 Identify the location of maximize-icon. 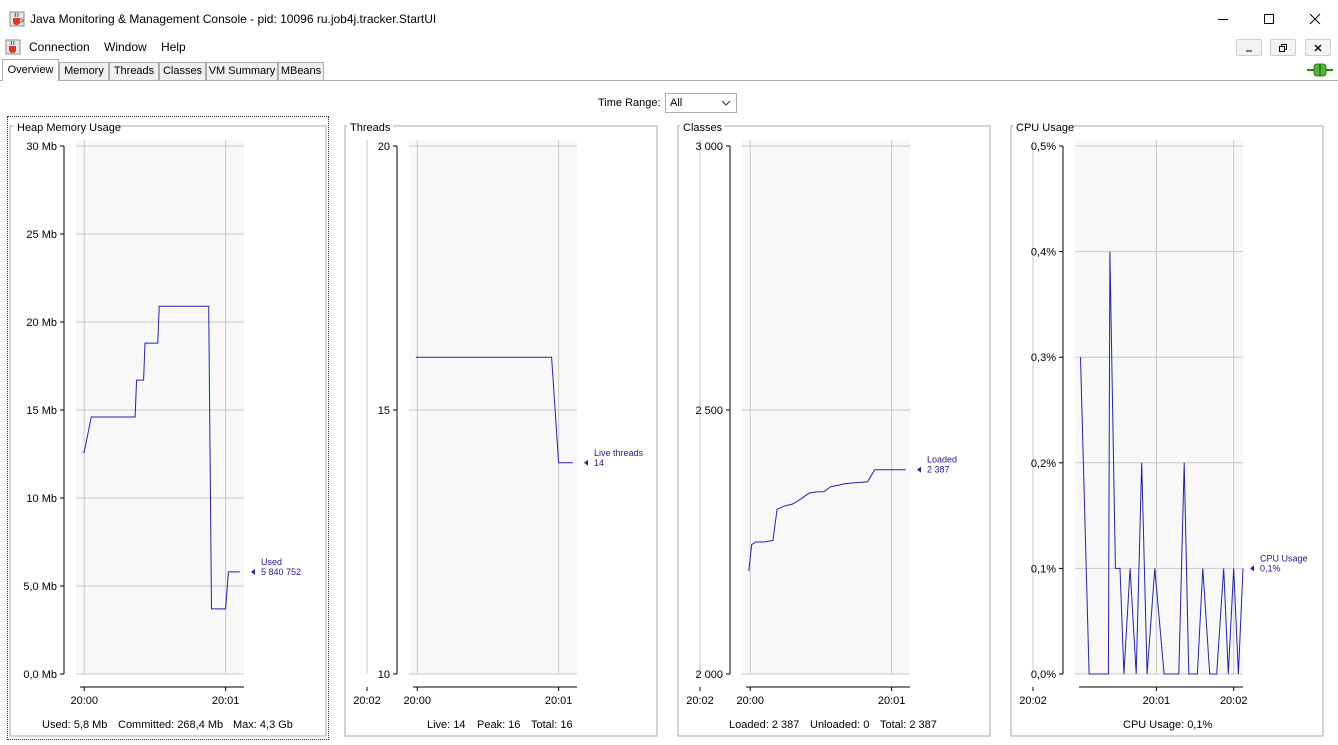
(1269, 18).